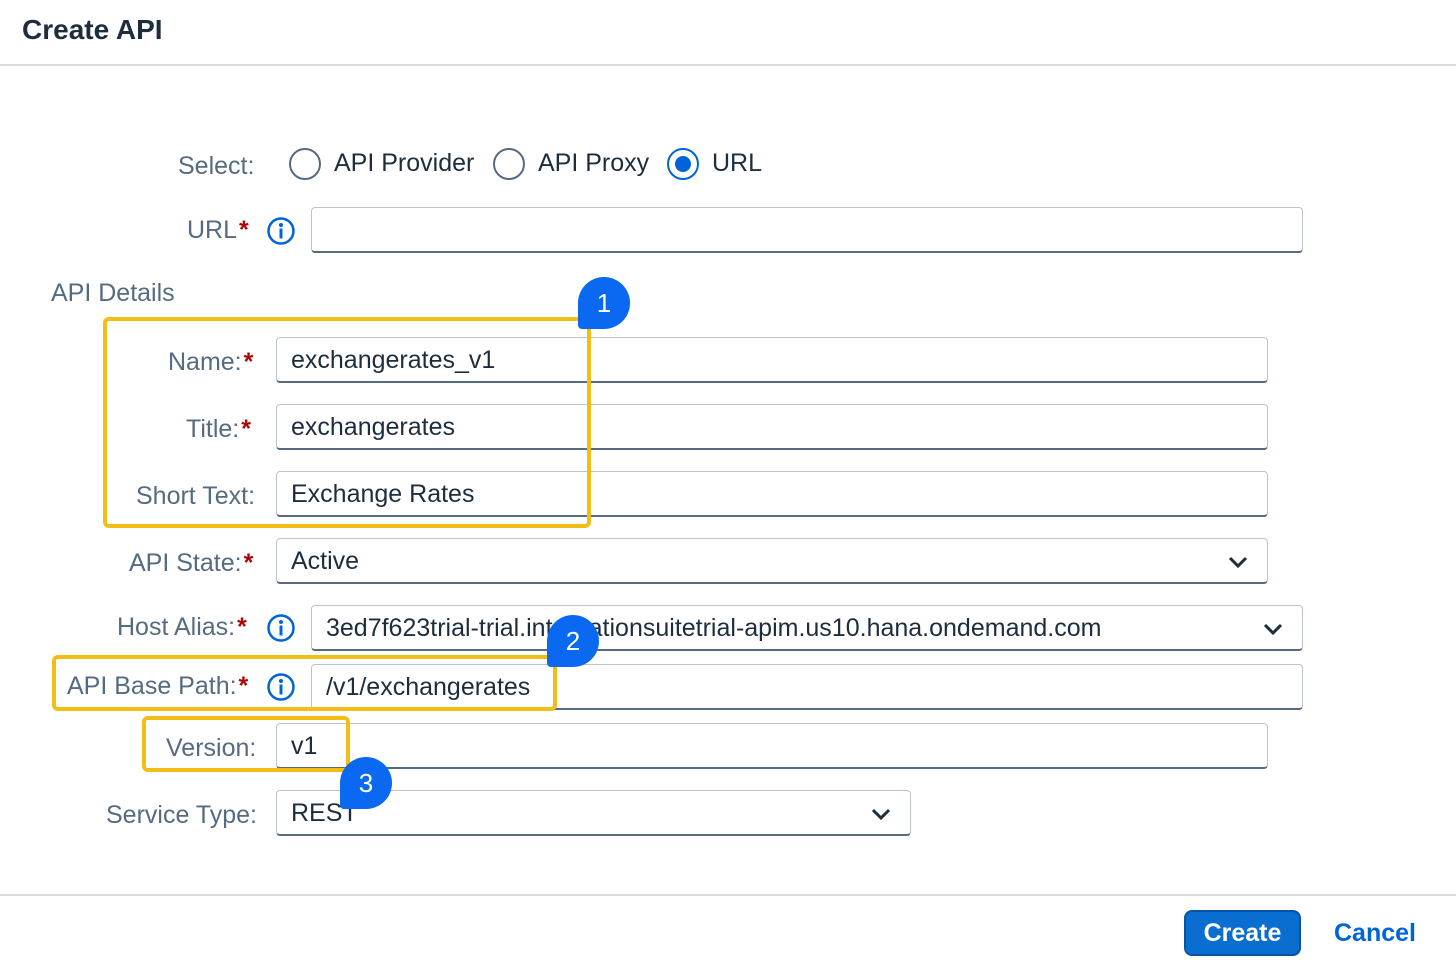 Image resolution: width=1456 pixels, height=965 pixels. I want to click on callout-badge-3: 3, so click(366, 783).